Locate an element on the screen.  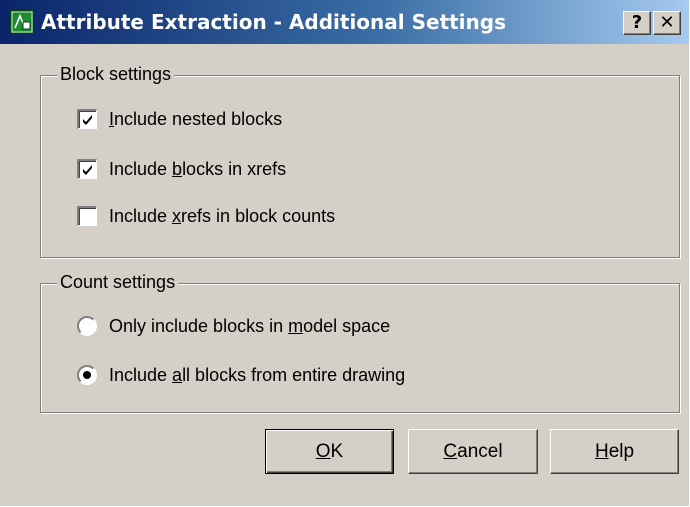
close-titlebar-button: ✕ is located at coordinates (667, 23).